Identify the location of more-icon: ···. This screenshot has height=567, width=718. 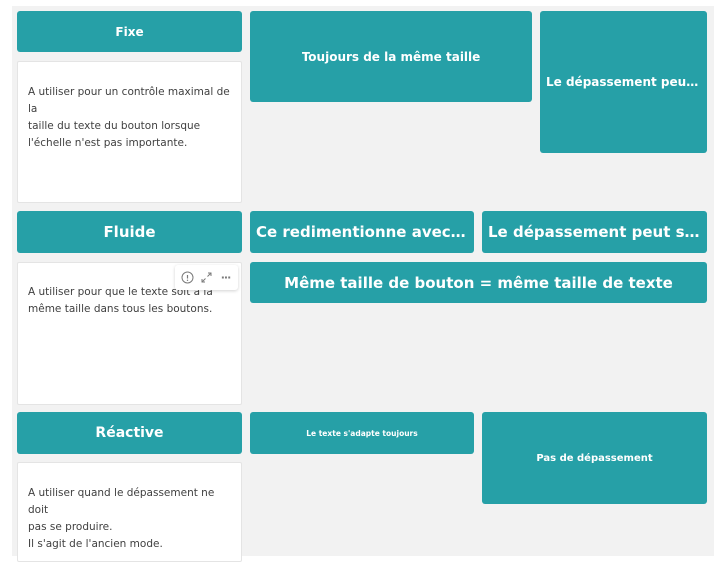
(226, 278).